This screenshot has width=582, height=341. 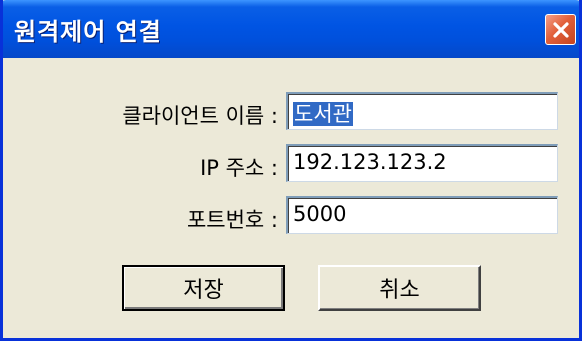 I want to click on client-name-value: 도서관, so click(x=323, y=114).